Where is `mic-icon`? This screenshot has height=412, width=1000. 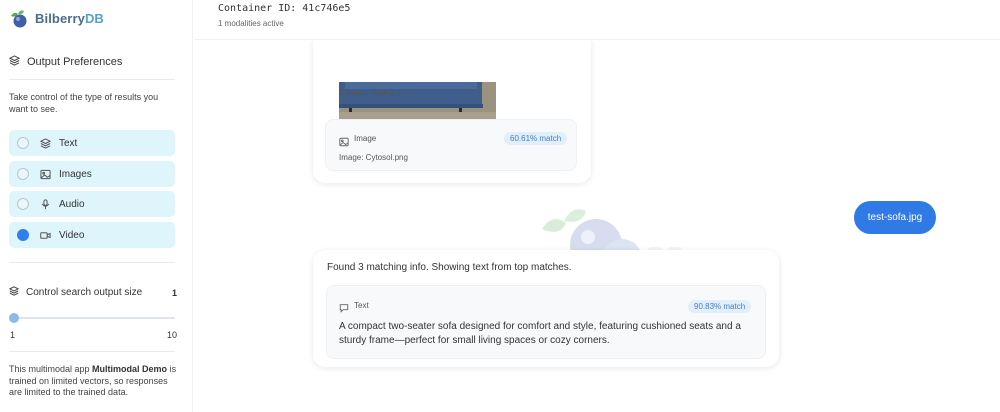 mic-icon is located at coordinates (45, 204).